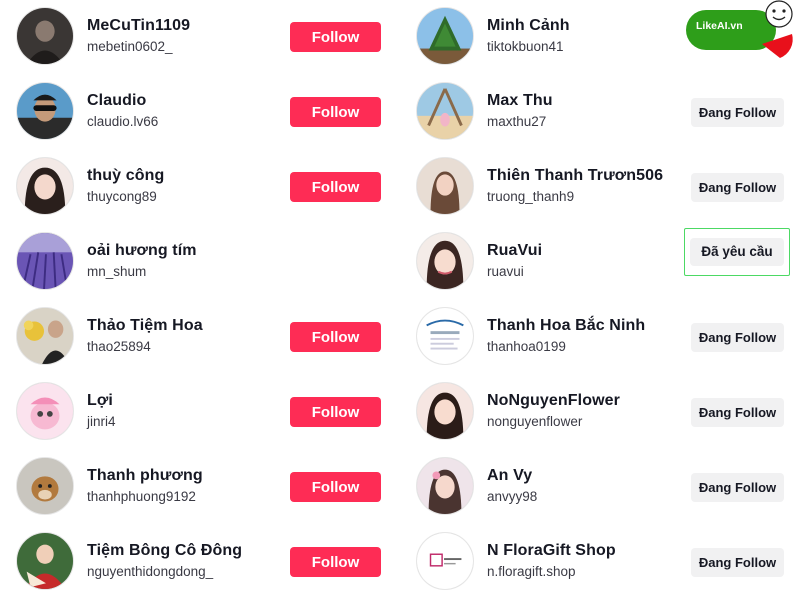  What do you see at coordinates (130, 46) in the screenshot?
I see `user-handle: mebetin0602_` at bounding box center [130, 46].